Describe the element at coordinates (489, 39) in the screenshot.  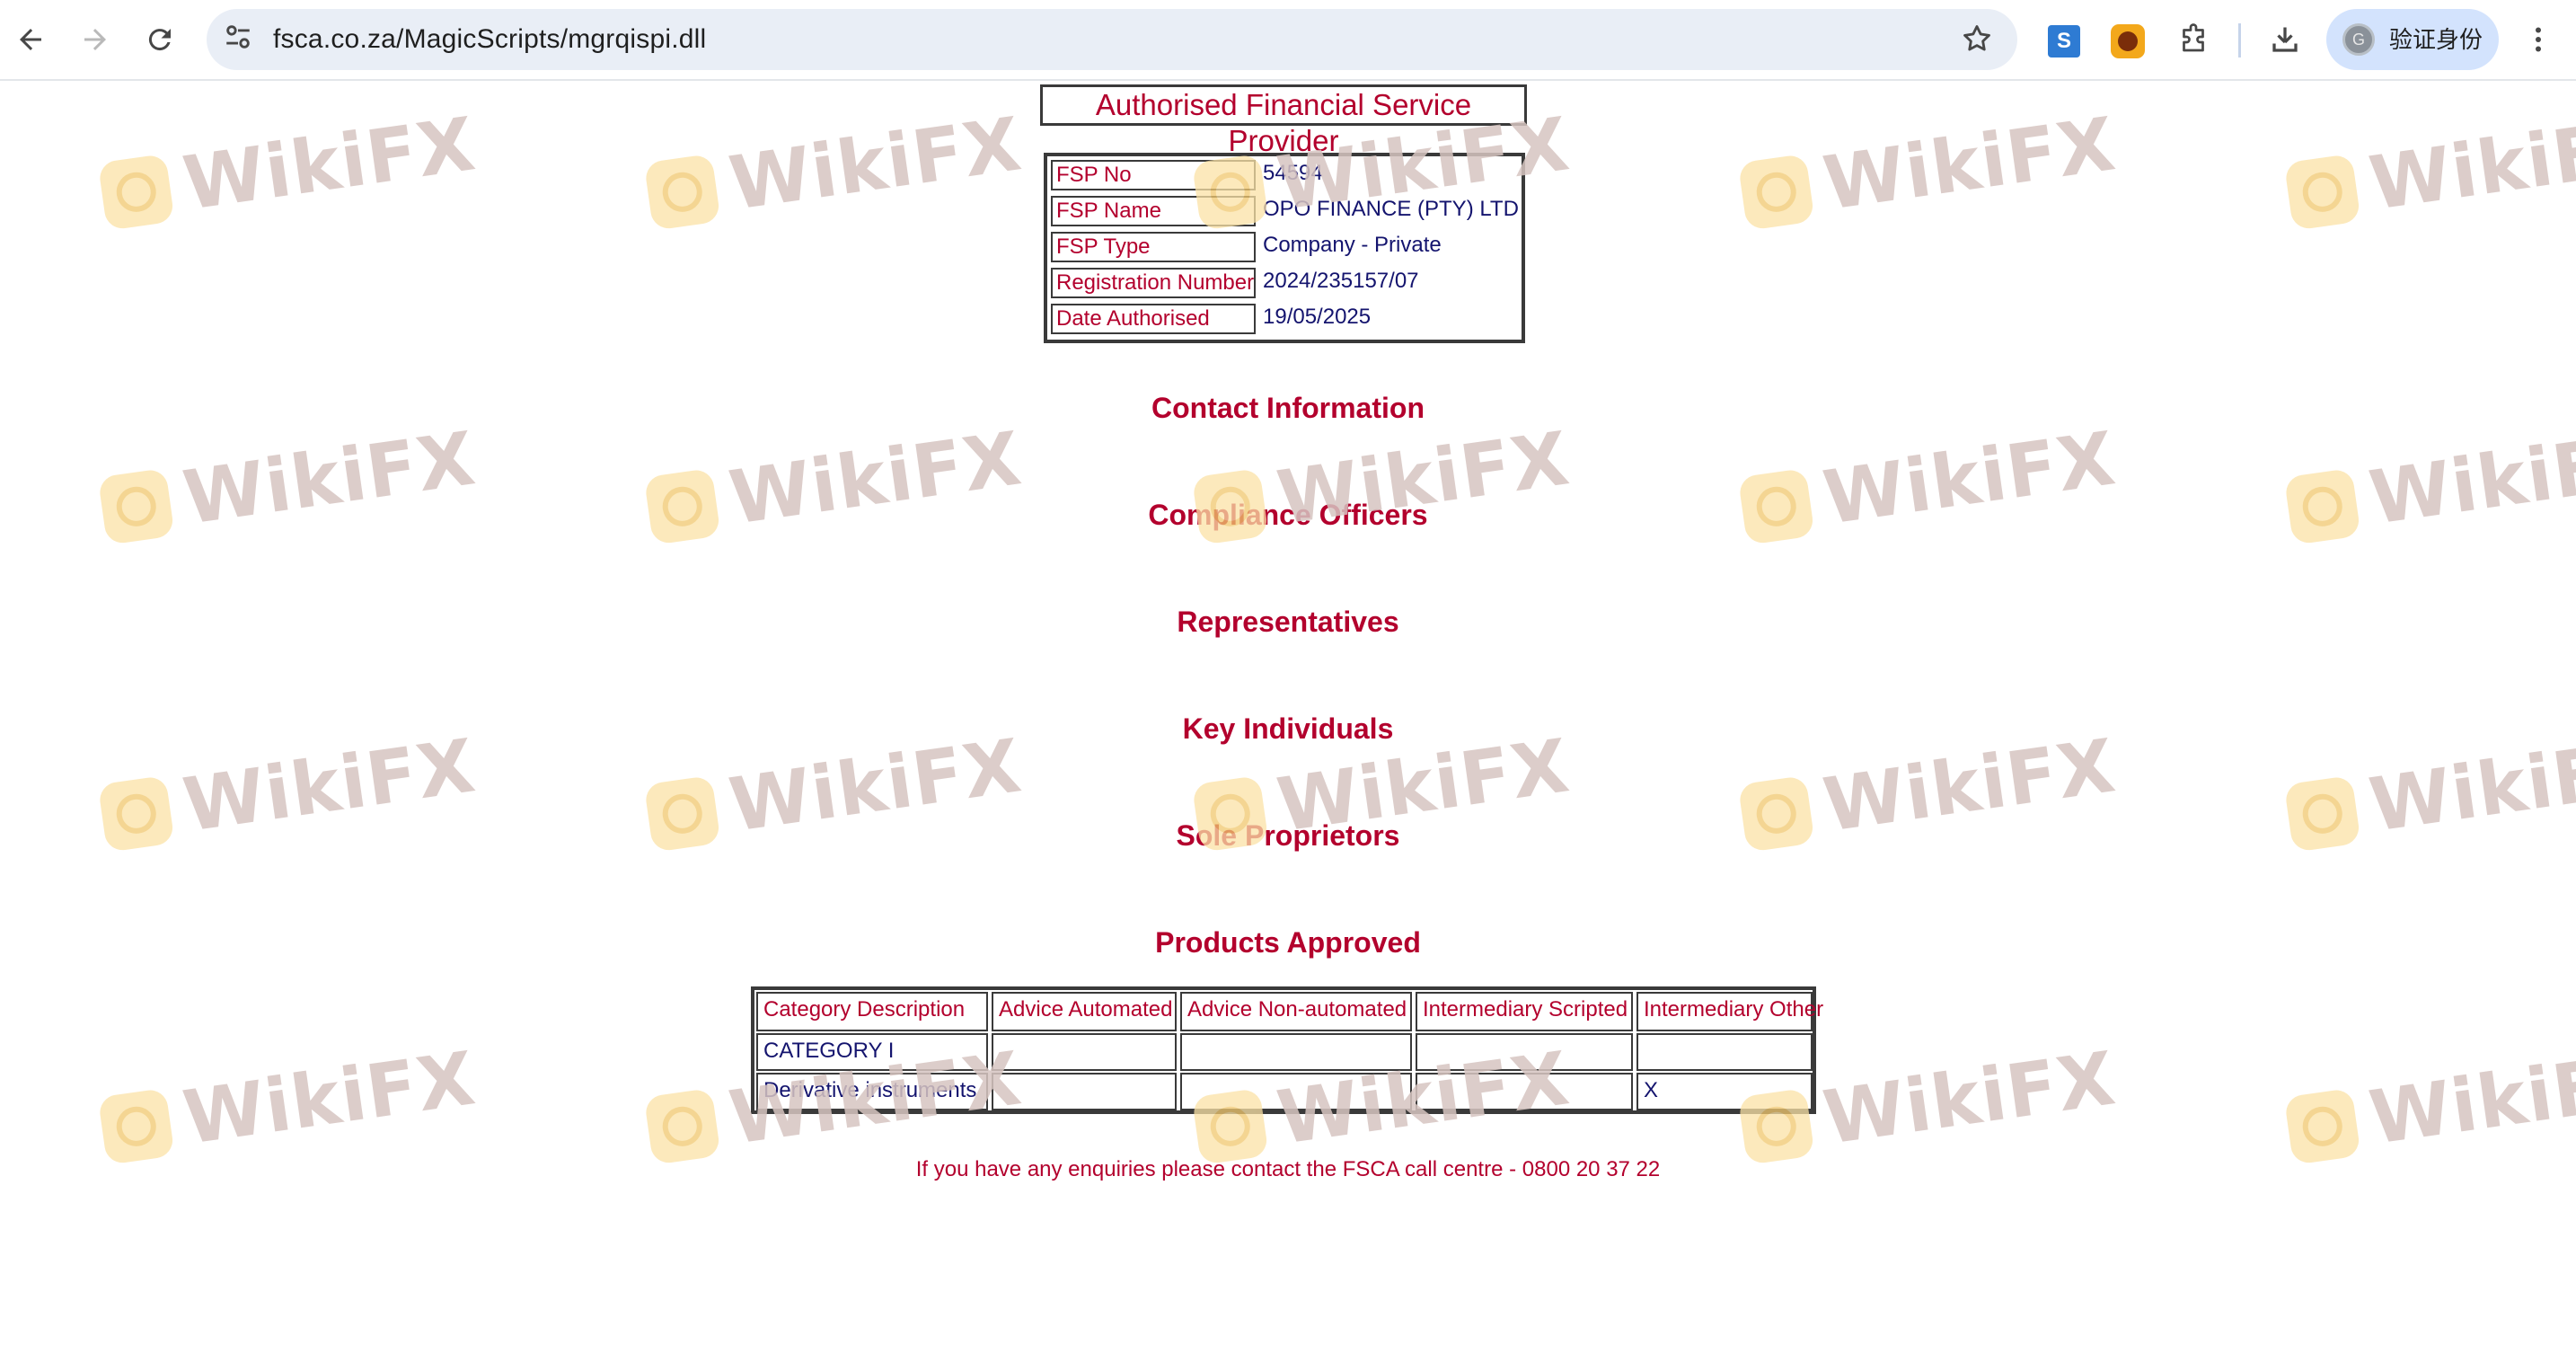
I see `url-text: fsca.co.za/MagicScripts/mgrqispi.dll` at that location.